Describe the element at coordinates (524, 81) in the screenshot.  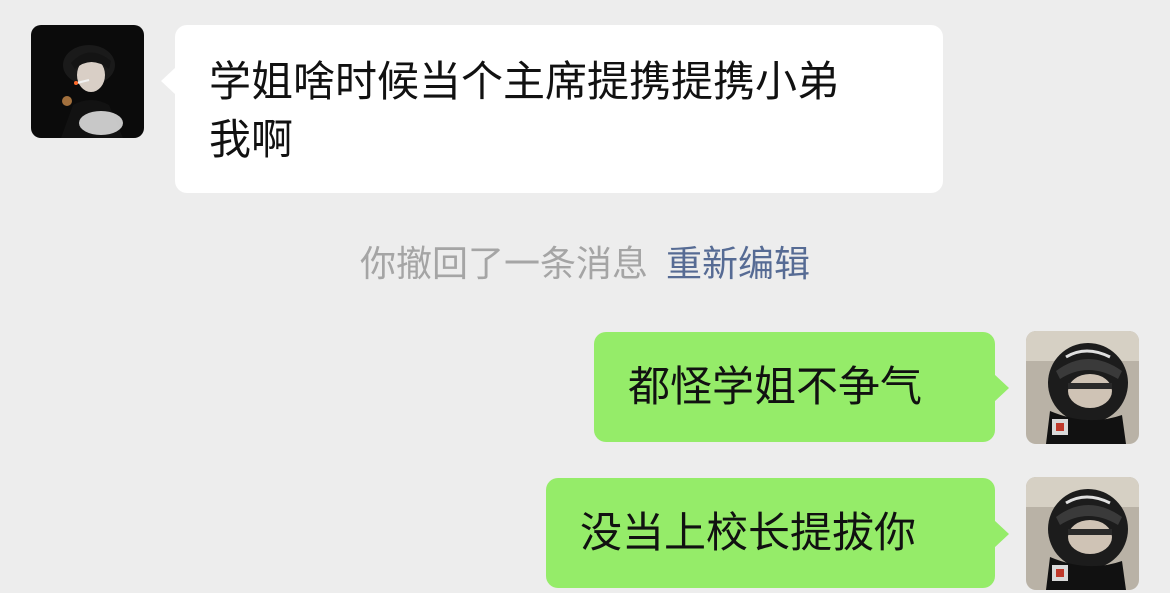
I see `message-text-line: 学姐啥时候当个主席提携提携小弟` at that location.